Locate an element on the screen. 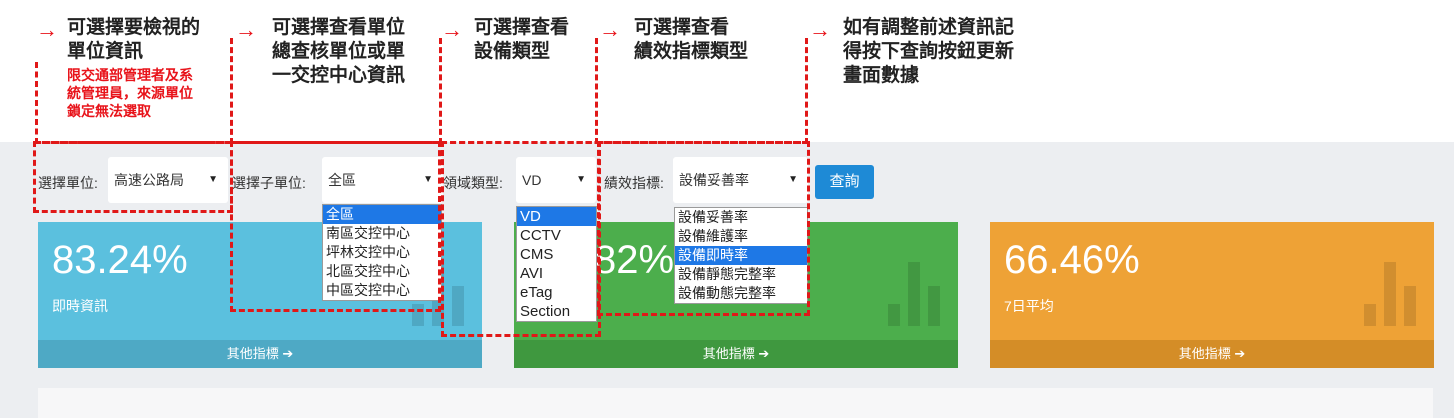 The image size is (1454, 418). annotation-domain: 可選擇查看 設備類型 is located at coordinates (522, 39).